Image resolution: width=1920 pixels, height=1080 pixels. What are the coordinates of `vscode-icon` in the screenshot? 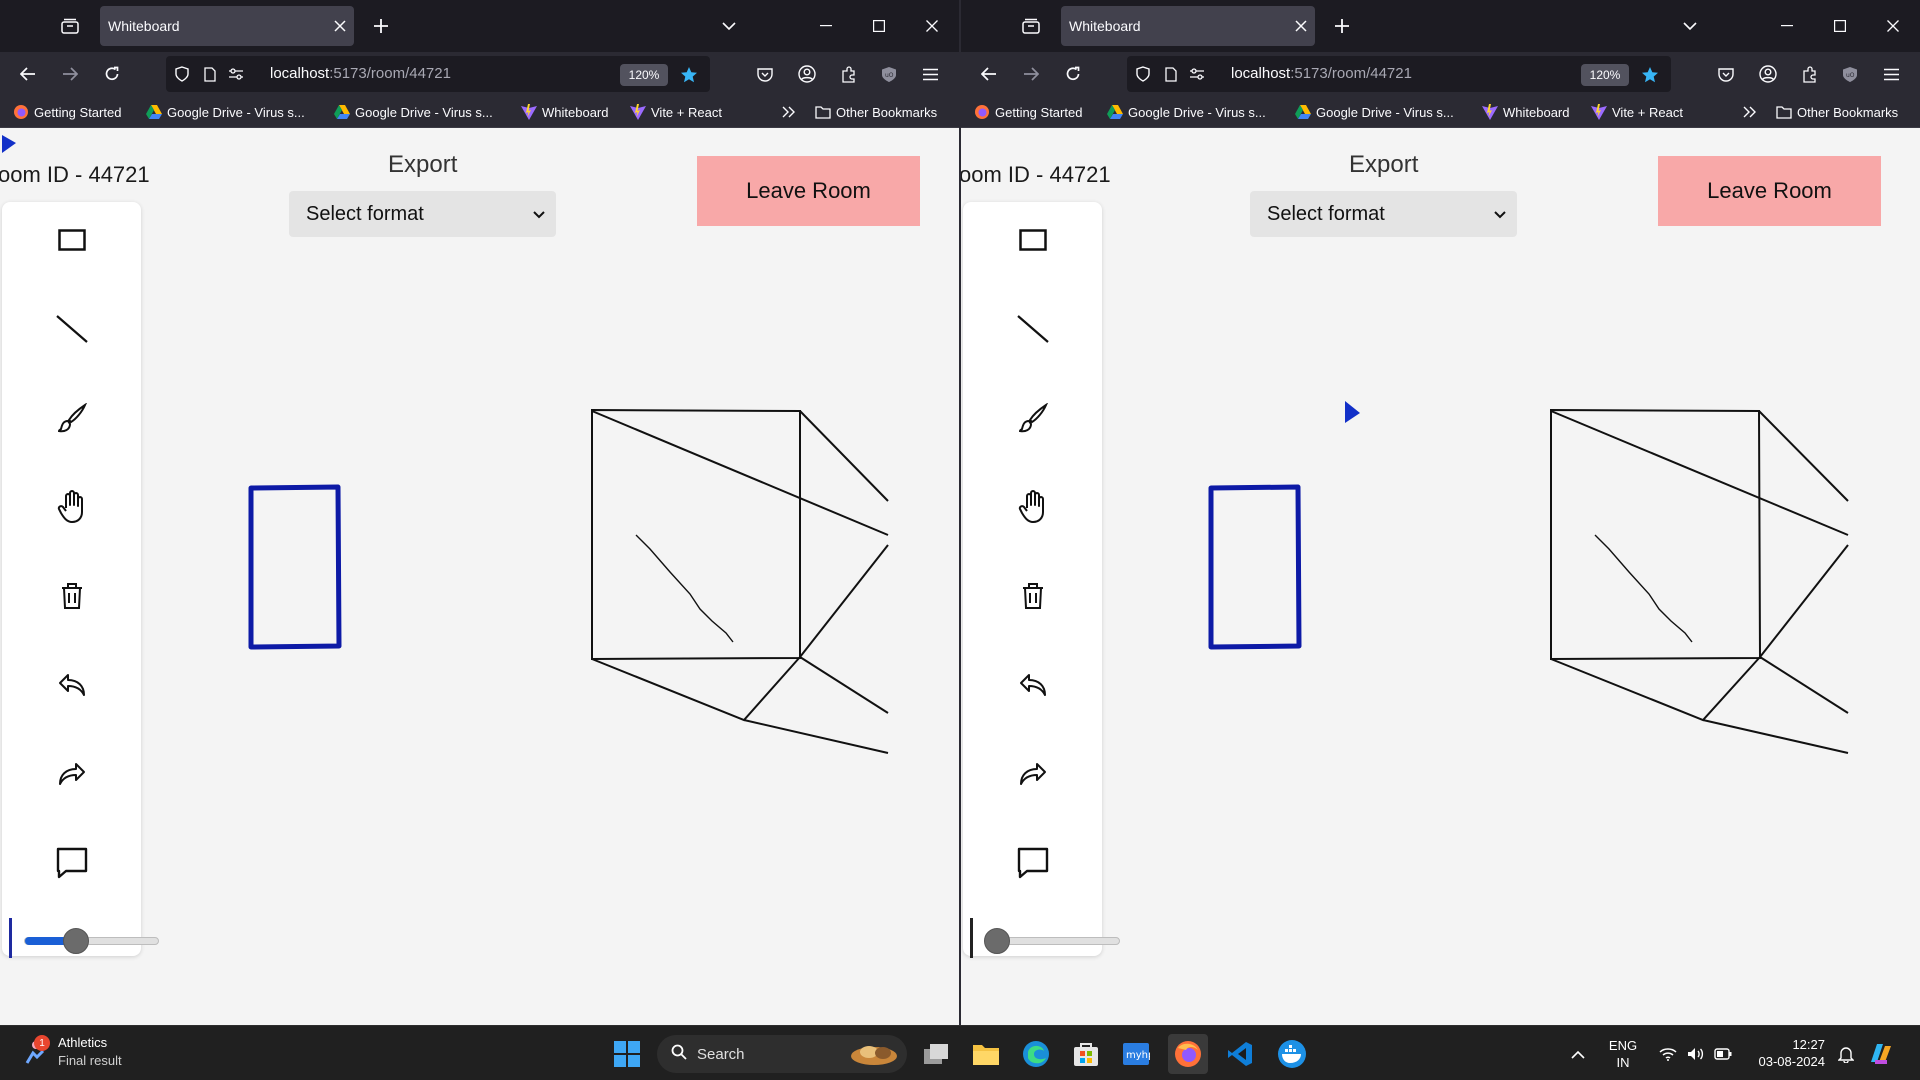 It's located at (1240, 1054).